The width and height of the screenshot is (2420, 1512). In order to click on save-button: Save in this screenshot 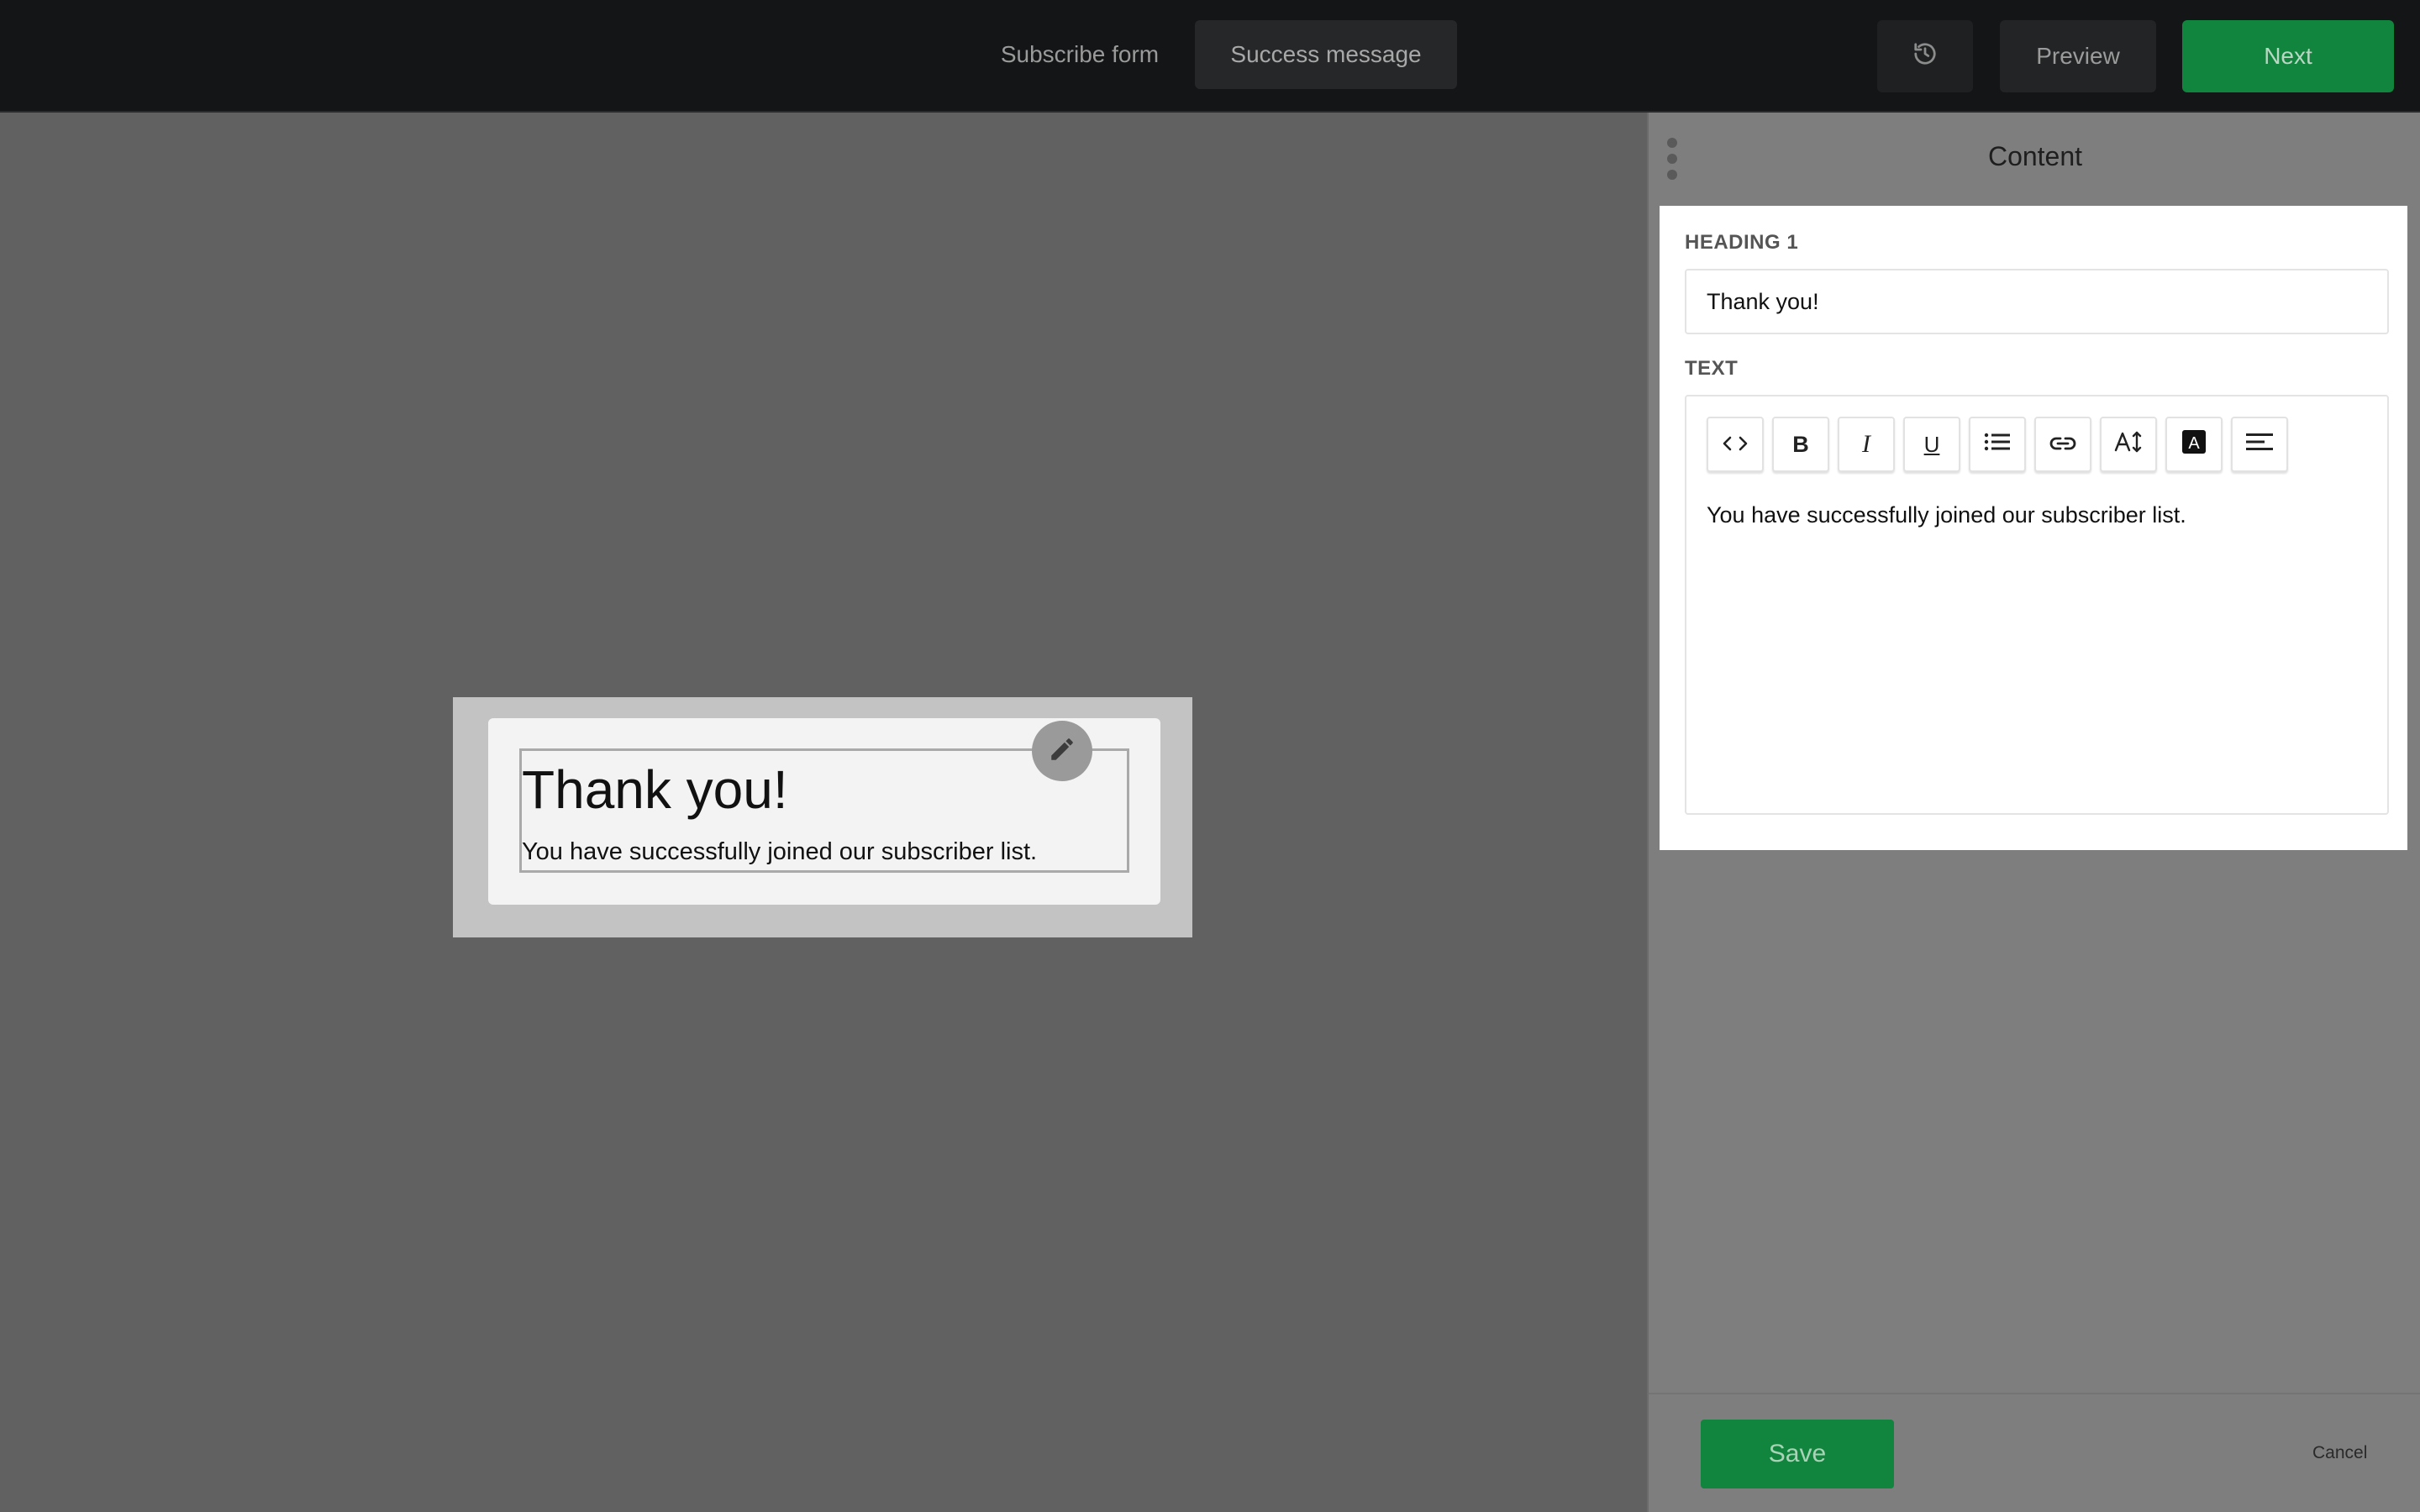, I will do `click(1798, 1454)`.